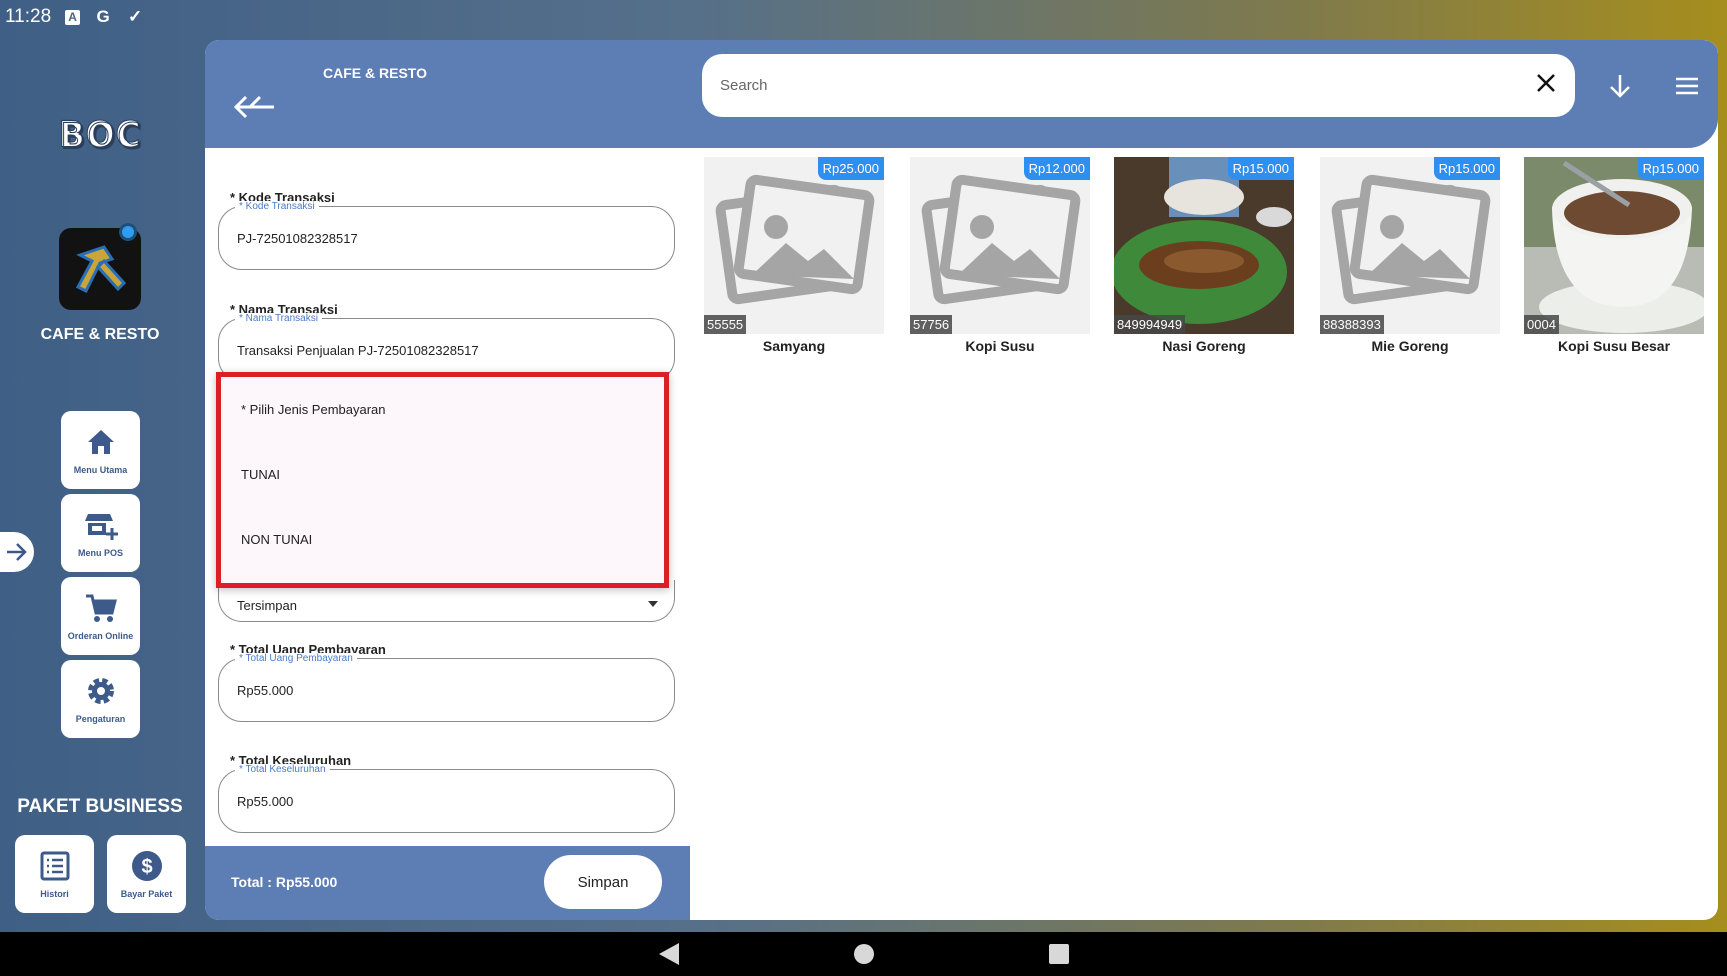 Image resolution: width=1727 pixels, height=976 pixels. Describe the element at coordinates (375, 73) in the screenshot. I see `form-header-title: CAFE & RESTO` at that location.